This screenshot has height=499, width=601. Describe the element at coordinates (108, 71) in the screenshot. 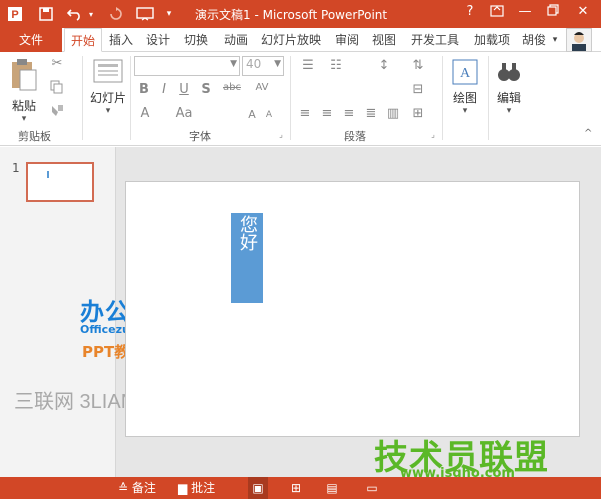

I see `new-slide-icon` at that location.